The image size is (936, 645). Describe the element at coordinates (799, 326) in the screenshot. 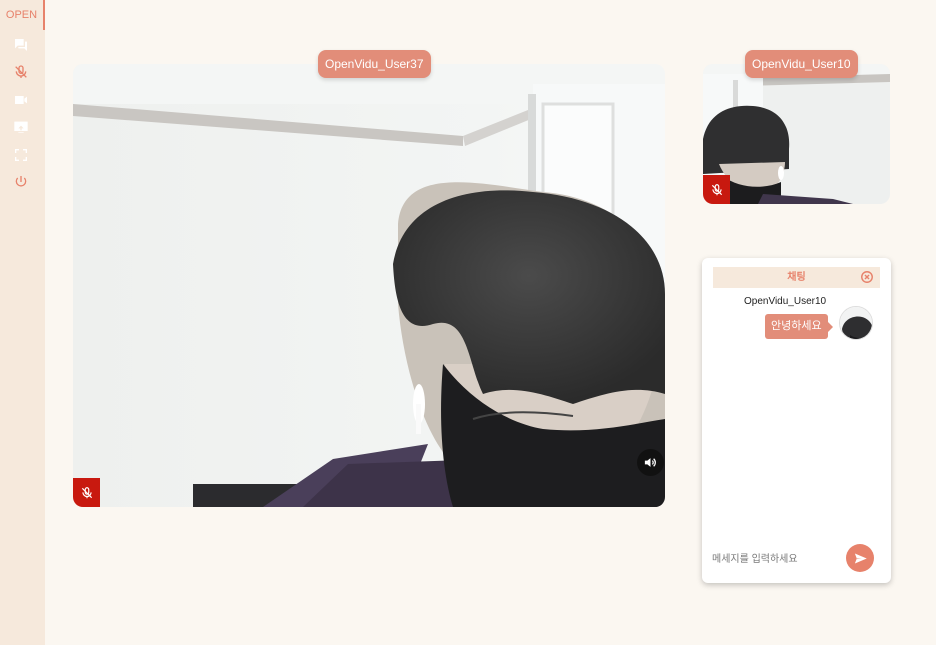

I see `message-bubble: 안녕하세요` at that location.